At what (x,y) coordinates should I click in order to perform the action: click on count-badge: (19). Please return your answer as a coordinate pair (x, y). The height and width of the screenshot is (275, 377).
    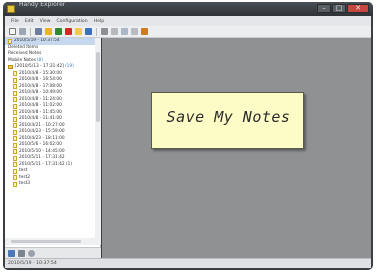
    Looking at the image, I should click on (69, 66).